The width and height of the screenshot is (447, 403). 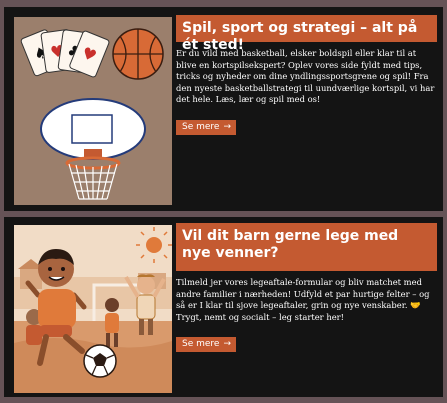 I want to click on card-title: Vil dit barn gerne lege med nye venner?, so click(x=306, y=247).